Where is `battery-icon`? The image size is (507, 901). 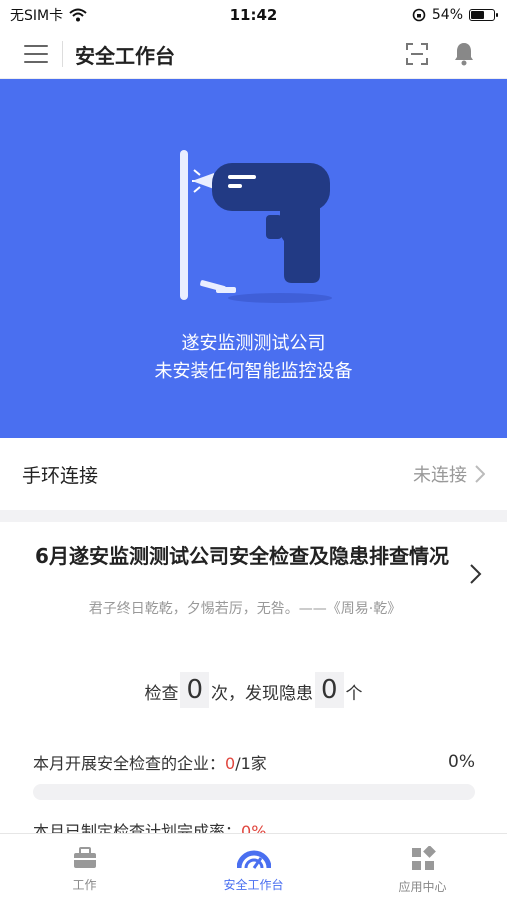 battery-icon is located at coordinates (483, 15).